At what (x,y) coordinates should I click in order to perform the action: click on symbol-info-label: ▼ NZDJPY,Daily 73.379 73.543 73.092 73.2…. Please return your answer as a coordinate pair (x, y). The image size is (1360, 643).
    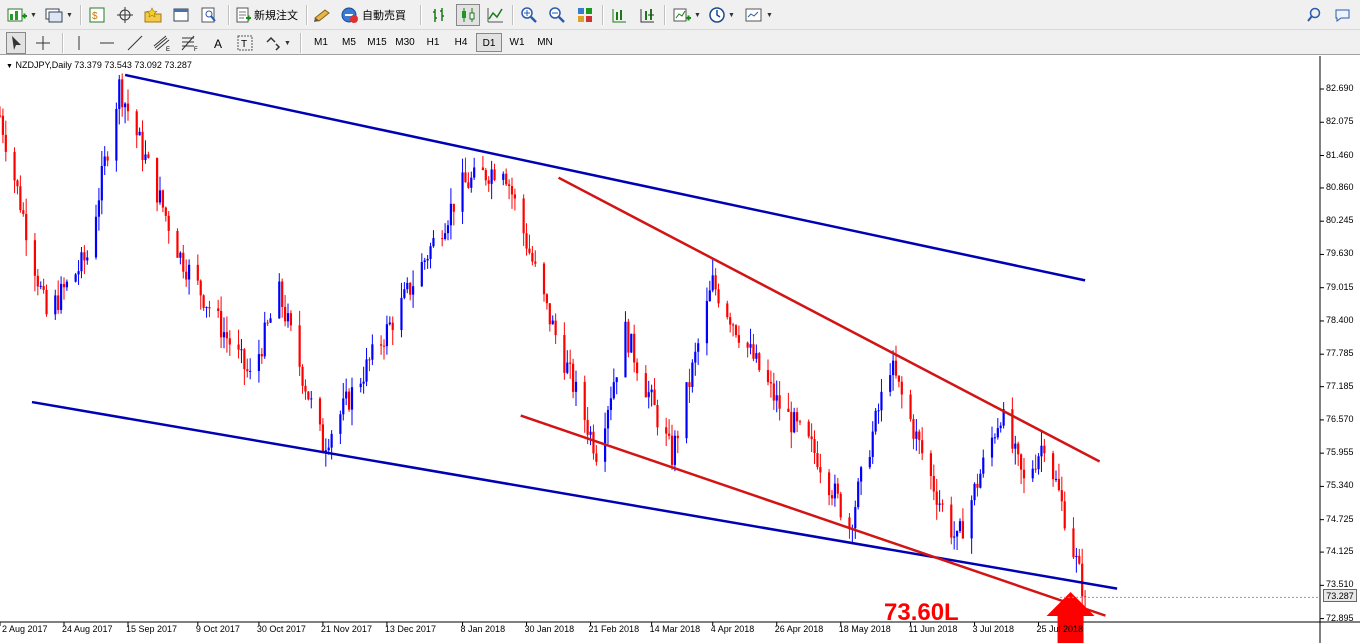
    Looking at the image, I should click on (99, 65).